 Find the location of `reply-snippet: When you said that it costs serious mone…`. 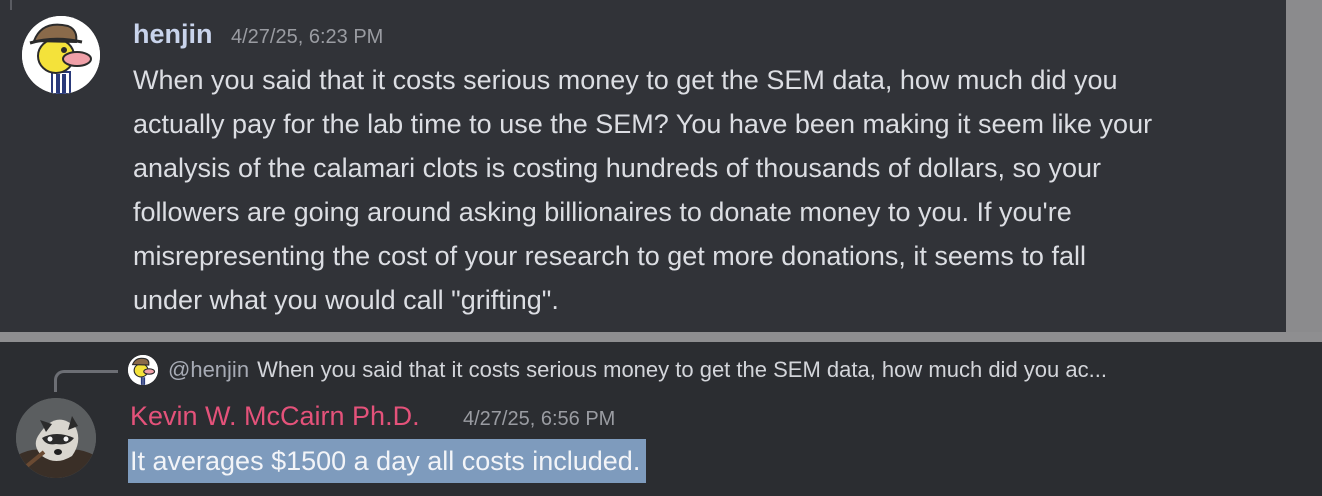

reply-snippet: When you said that it costs serious mone… is located at coordinates (682, 370).